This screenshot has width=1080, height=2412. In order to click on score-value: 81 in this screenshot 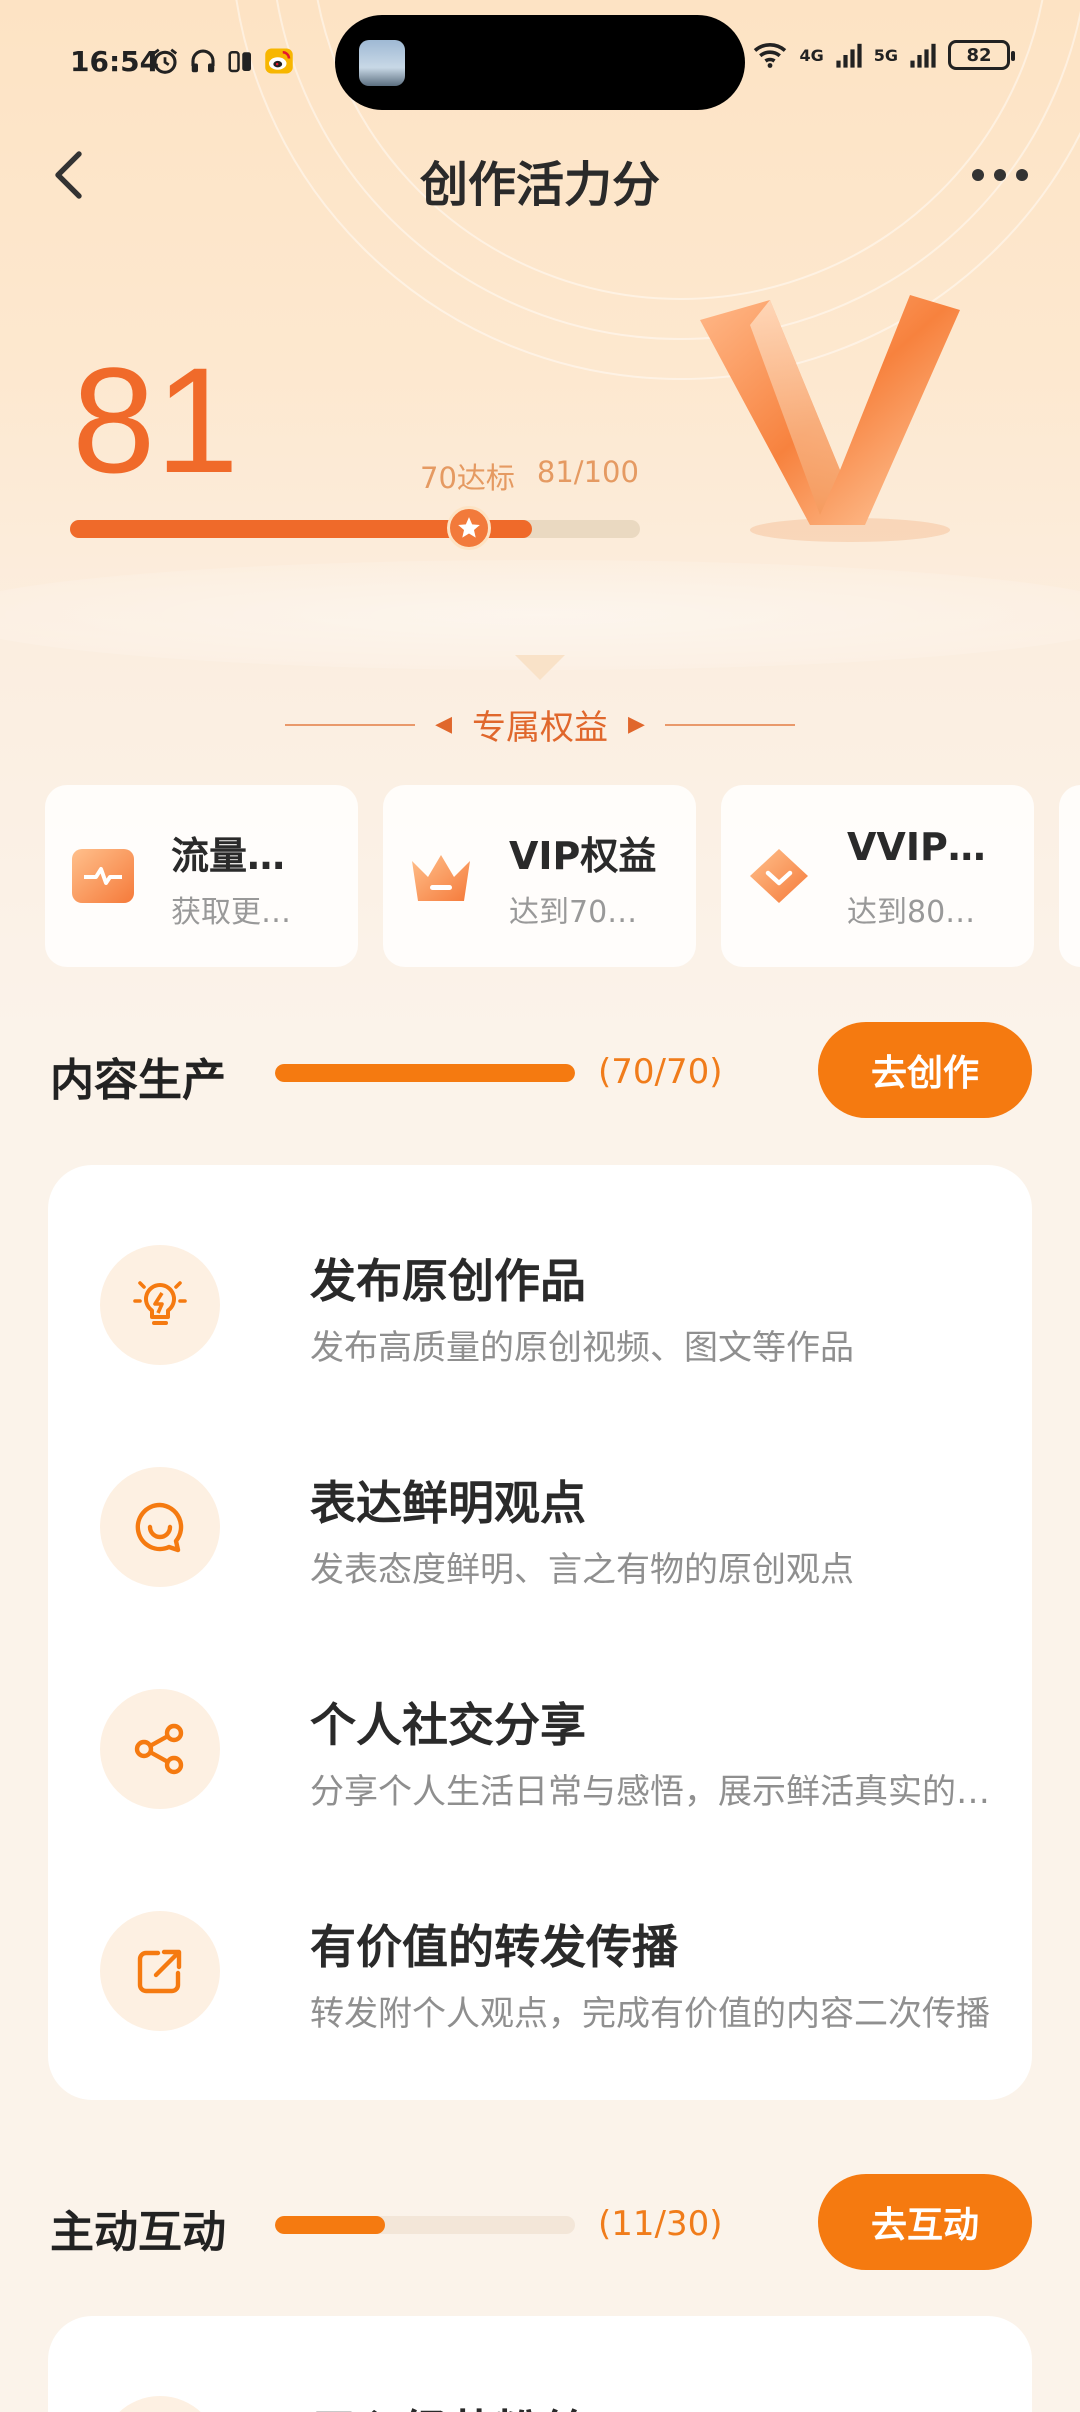, I will do `click(155, 420)`.